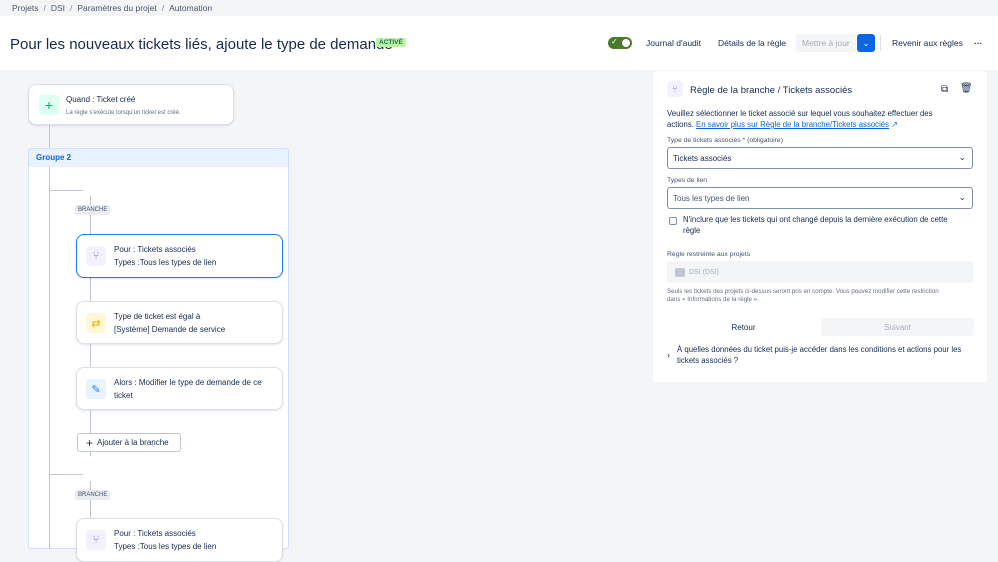 The height and width of the screenshot is (562, 998). I want to click on trigger-title: Quand : Ticket créé, so click(101, 99).